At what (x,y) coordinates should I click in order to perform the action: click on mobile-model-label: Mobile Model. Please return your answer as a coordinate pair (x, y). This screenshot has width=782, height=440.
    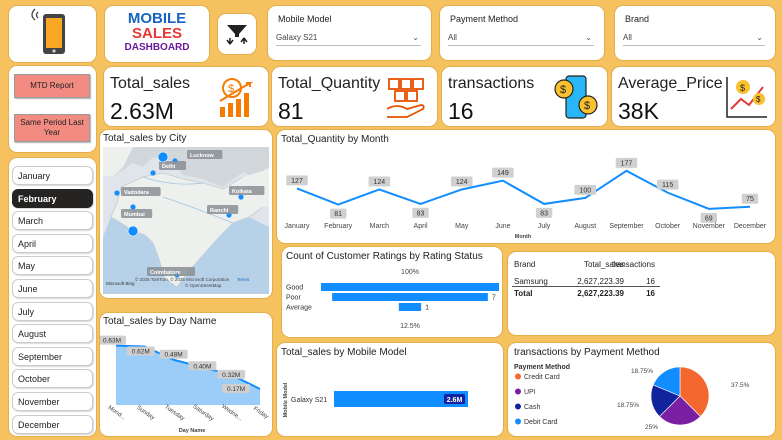
    Looking at the image, I should click on (305, 19).